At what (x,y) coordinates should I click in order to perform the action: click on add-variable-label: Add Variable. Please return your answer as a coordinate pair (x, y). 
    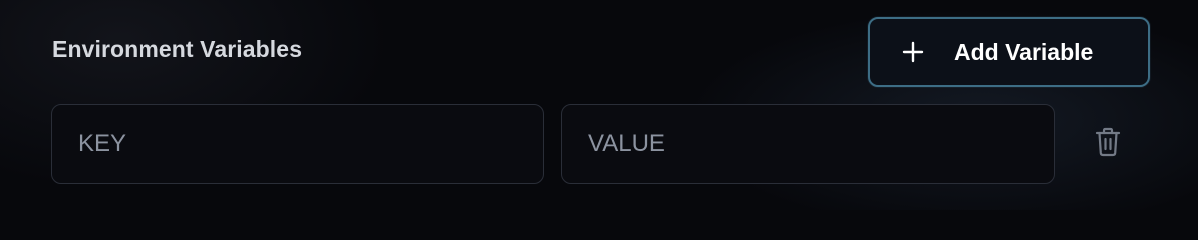
    Looking at the image, I should click on (1024, 51).